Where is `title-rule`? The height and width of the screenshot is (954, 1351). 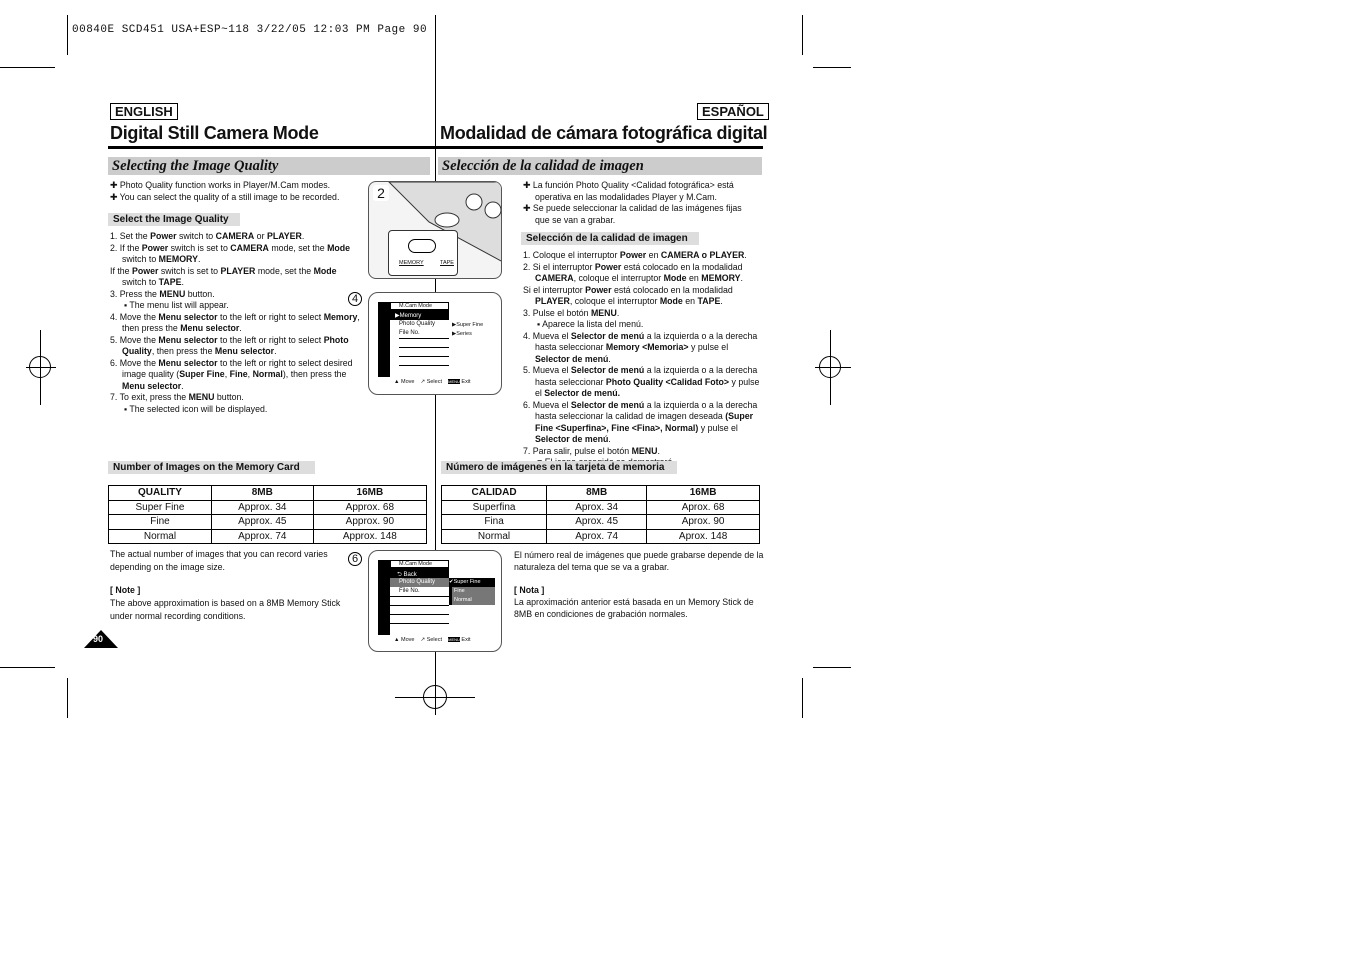 title-rule is located at coordinates (435, 147).